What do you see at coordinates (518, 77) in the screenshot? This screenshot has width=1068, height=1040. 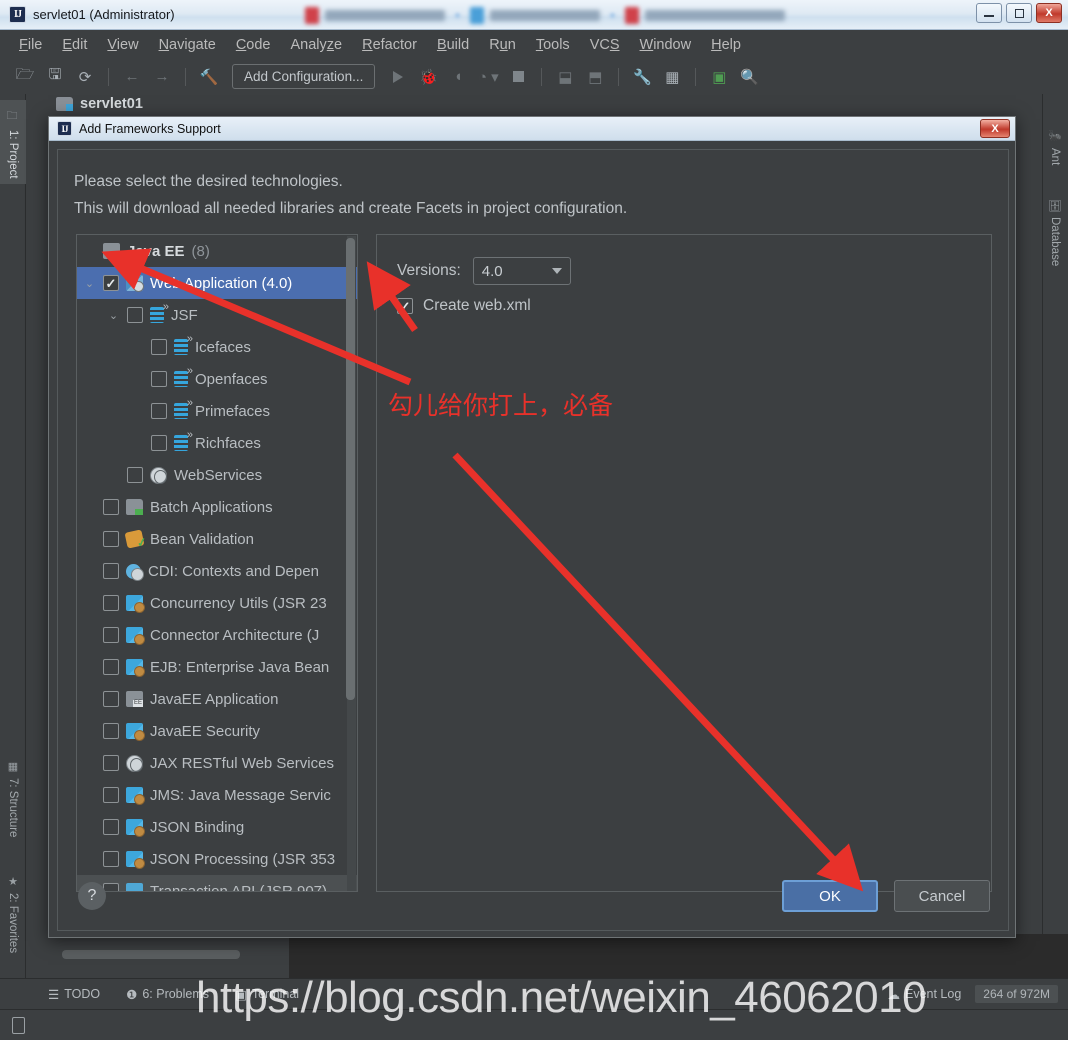 I see `stop-icon` at bounding box center [518, 77].